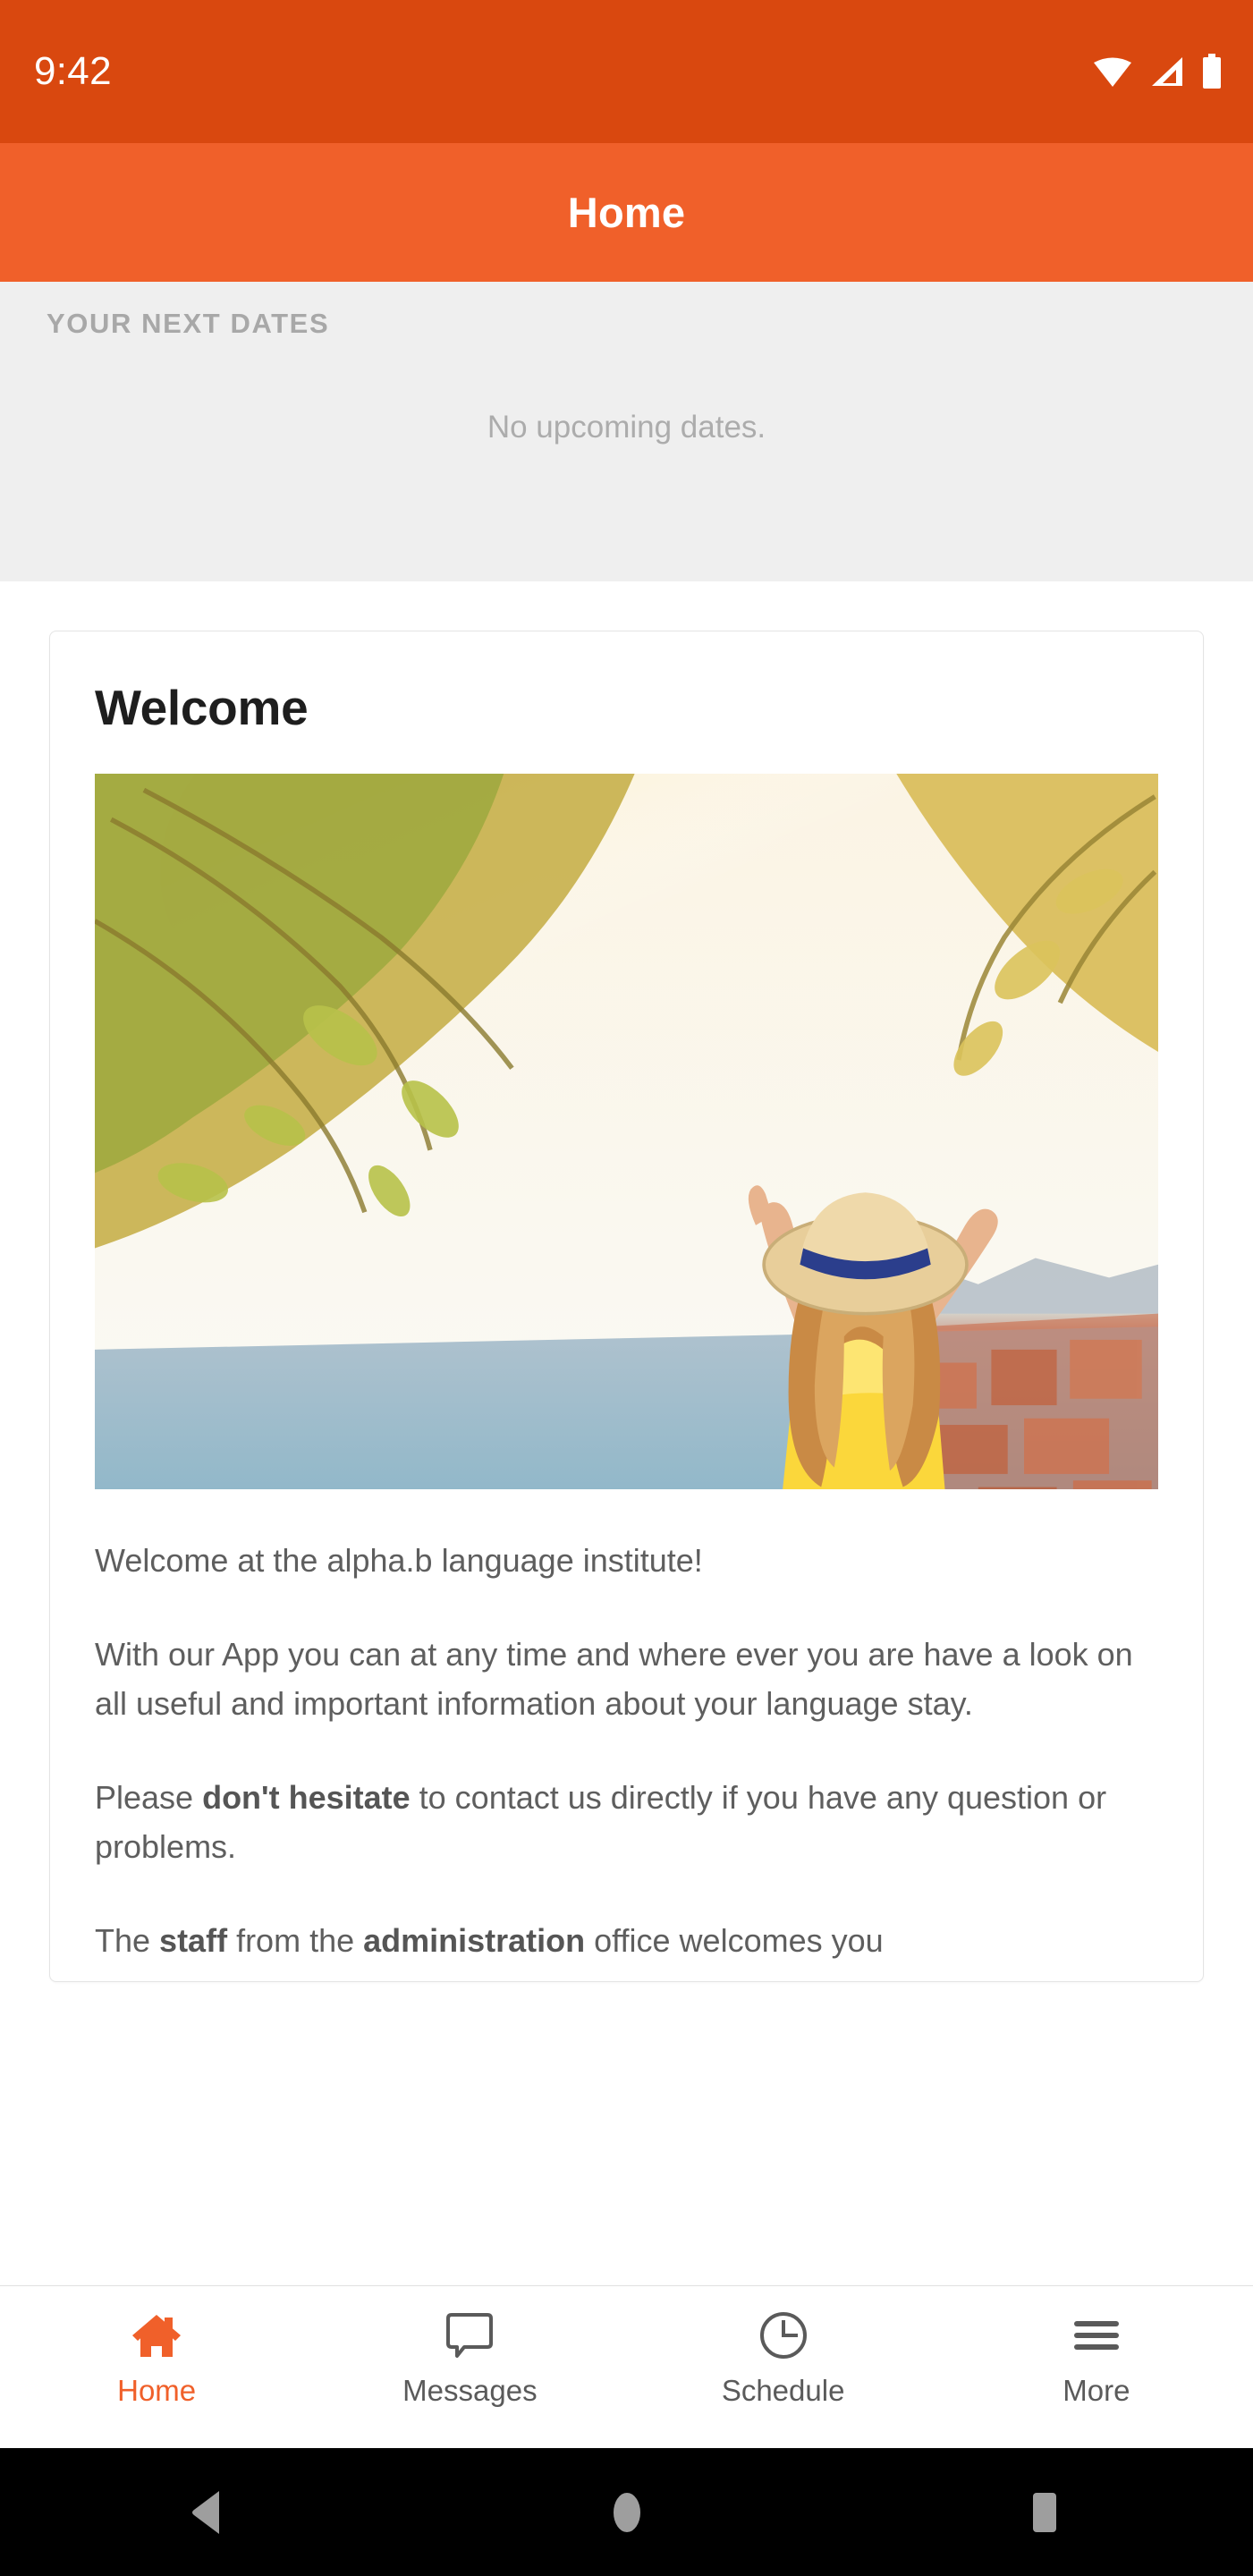 The image size is (1253, 2576). I want to click on tab-more-label: More, so click(1096, 2390).